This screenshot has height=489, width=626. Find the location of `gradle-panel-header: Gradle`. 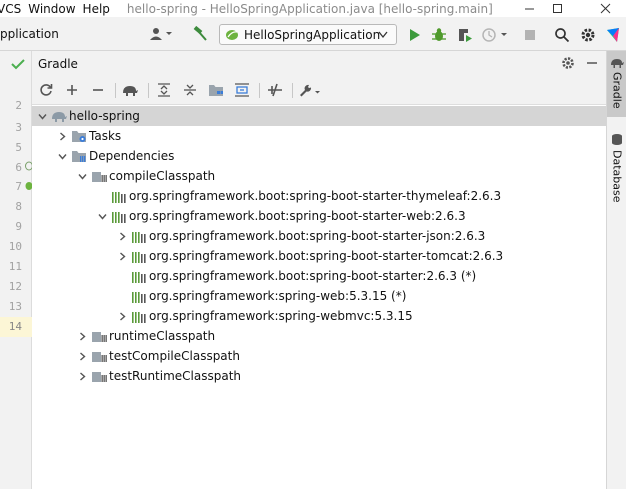

gradle-panel-header: Gradle is located at coordinates (319, 63).